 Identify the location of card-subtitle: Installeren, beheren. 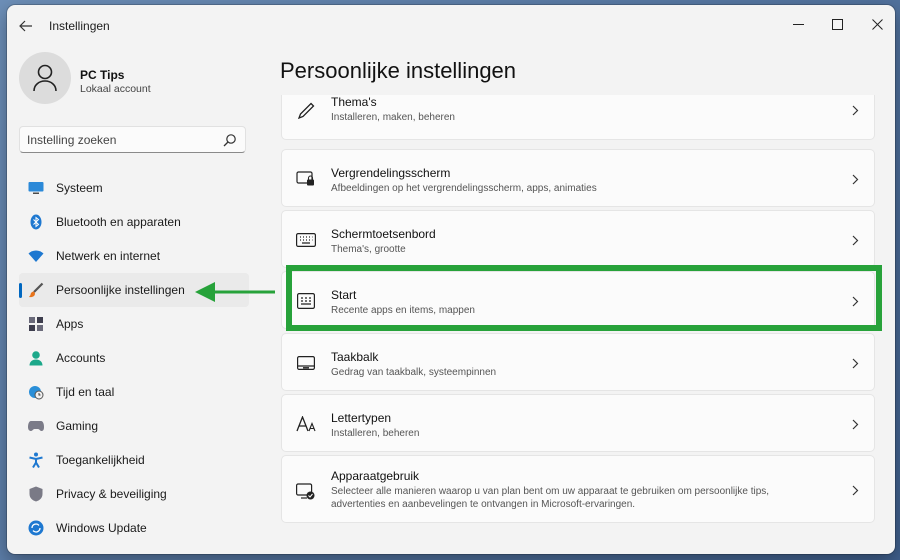
(375, 433).